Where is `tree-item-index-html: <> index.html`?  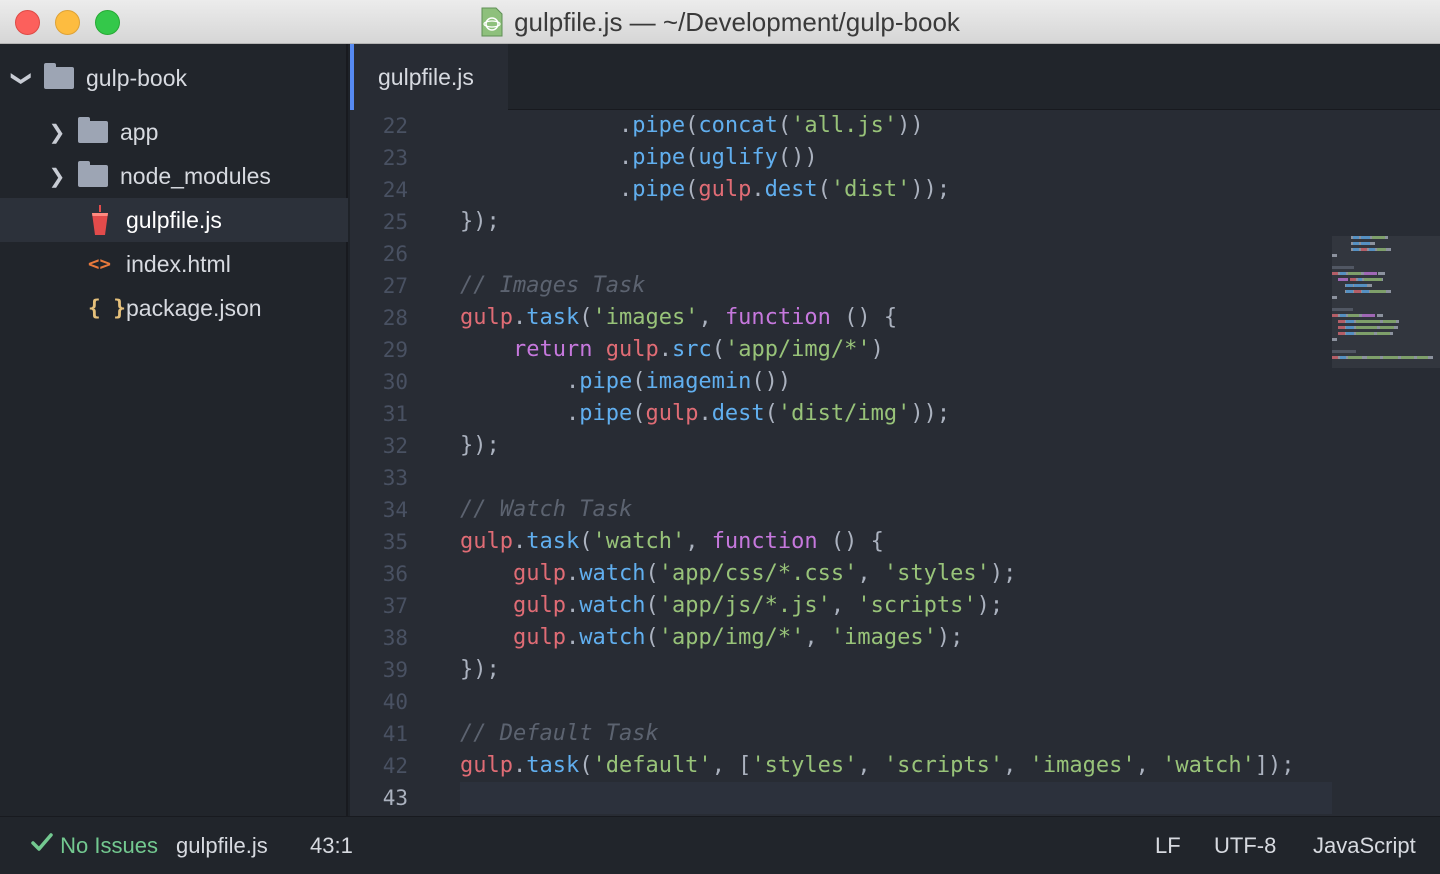
tree-item-index-html: <> index.html is located at coordinates (174, 264).